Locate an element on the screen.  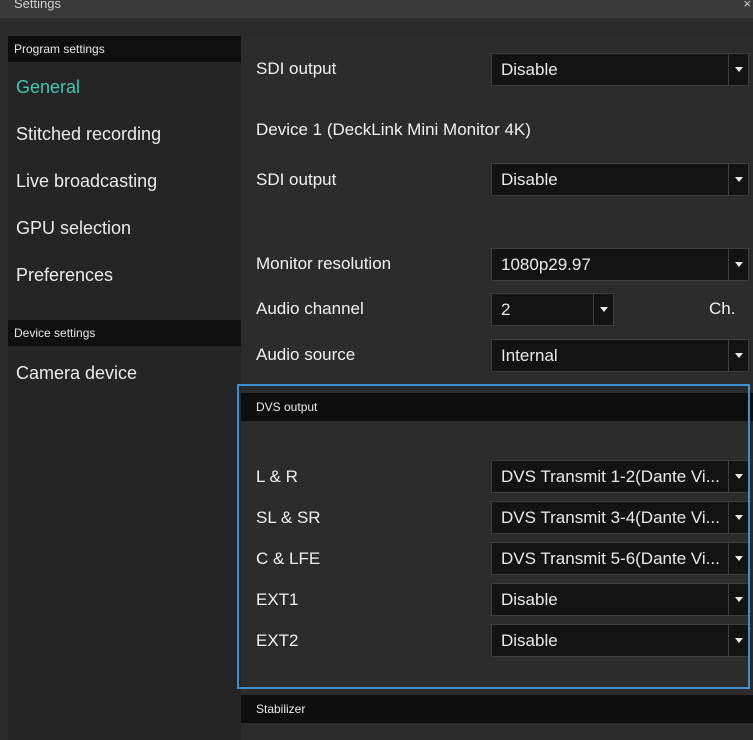
audio-source-value: Internal is located at coordinates (529, 355).